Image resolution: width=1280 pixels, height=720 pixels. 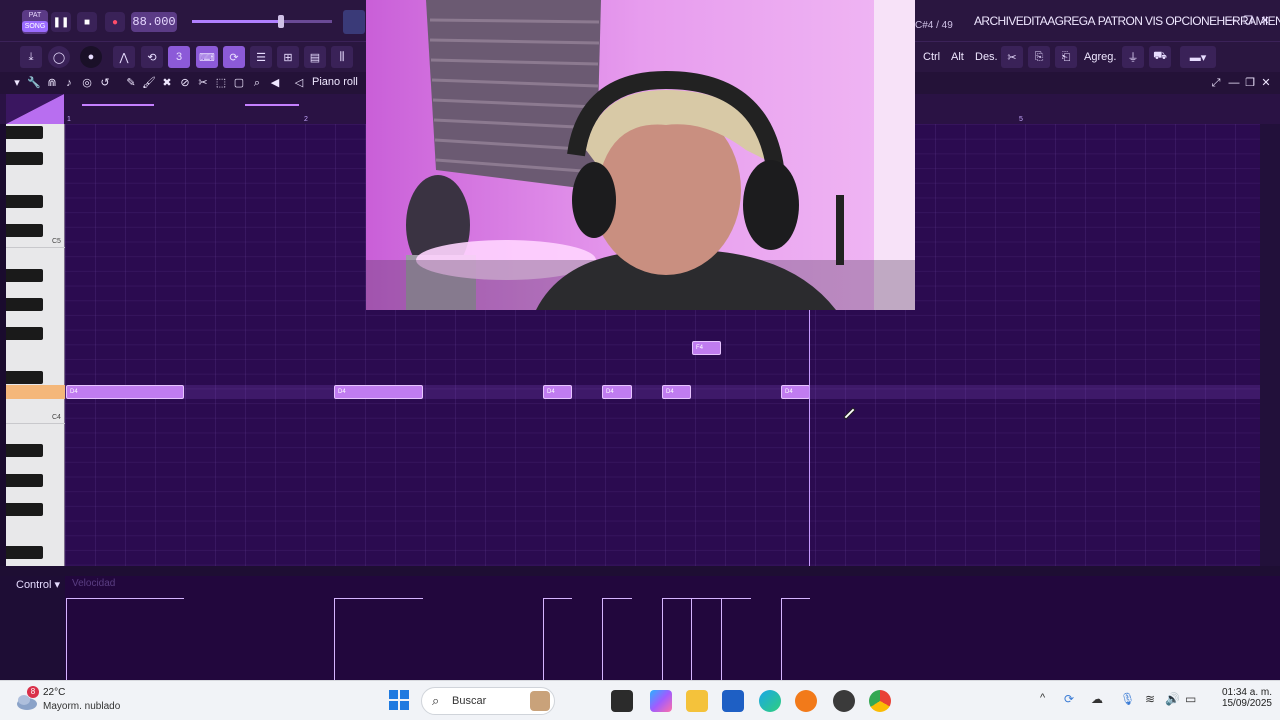 I want to click on wrench-icon: 🔧, so click(x=34, y=83).